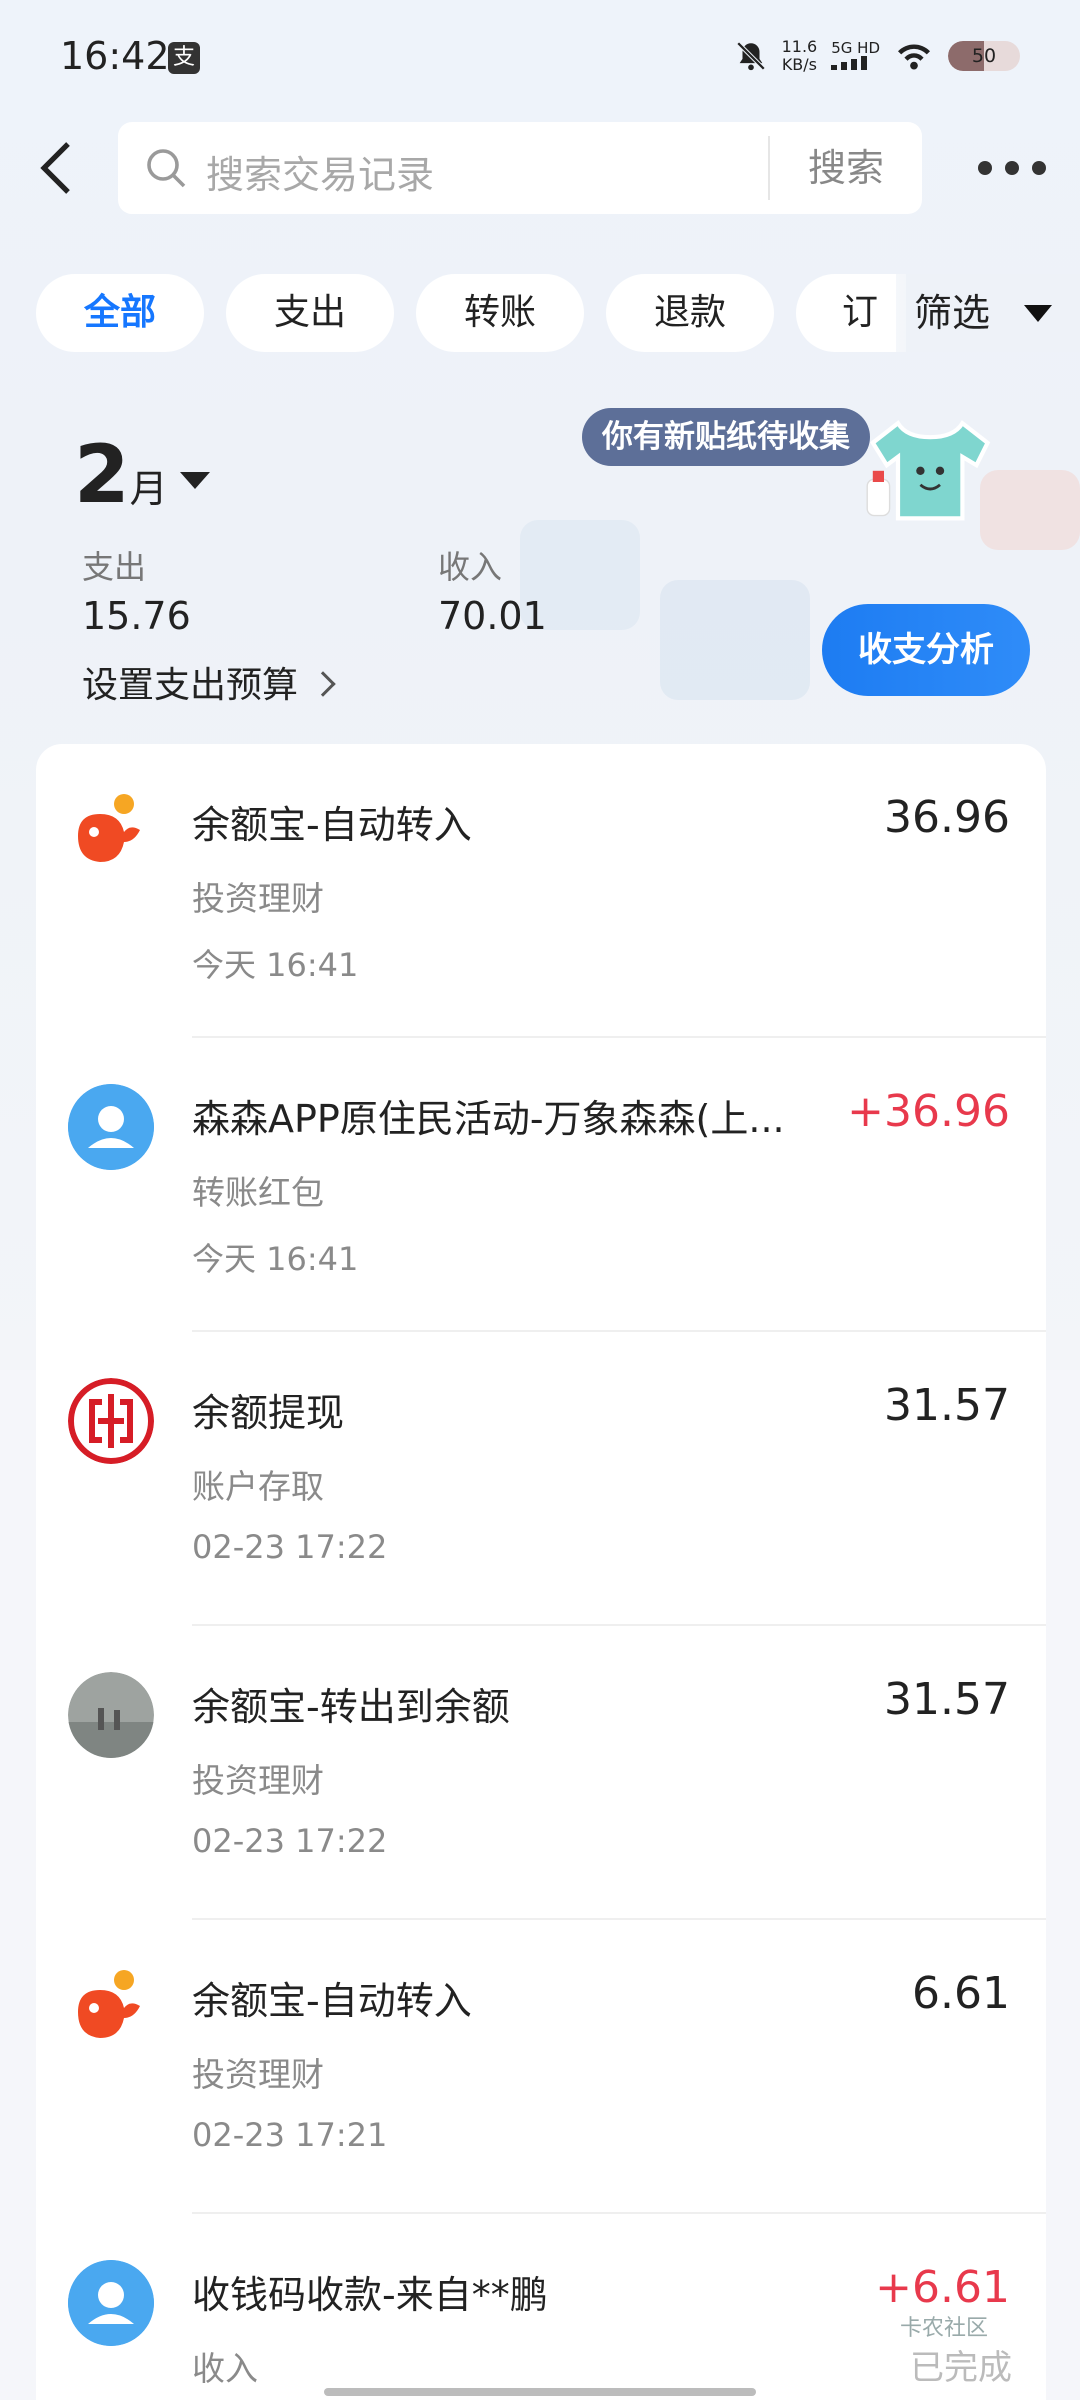 This screenshot has height=2400, width=1080. Describe the element at coordinates (540, 59) in the screenshot. I see `status-bar: 16:42 支 11.6 KB/s 5G HD 50` at that location.